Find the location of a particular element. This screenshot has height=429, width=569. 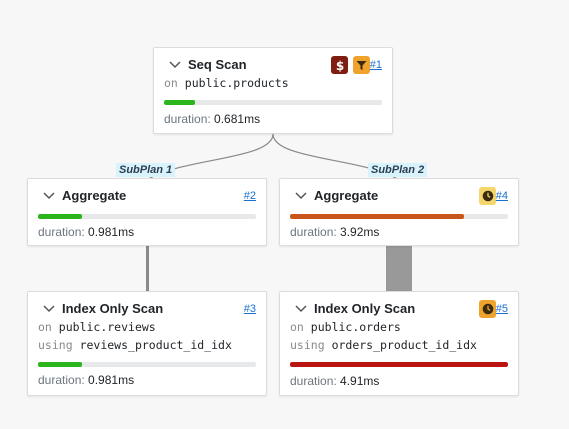

duration-value: 3.92ms is located at coordinates (360, 232).